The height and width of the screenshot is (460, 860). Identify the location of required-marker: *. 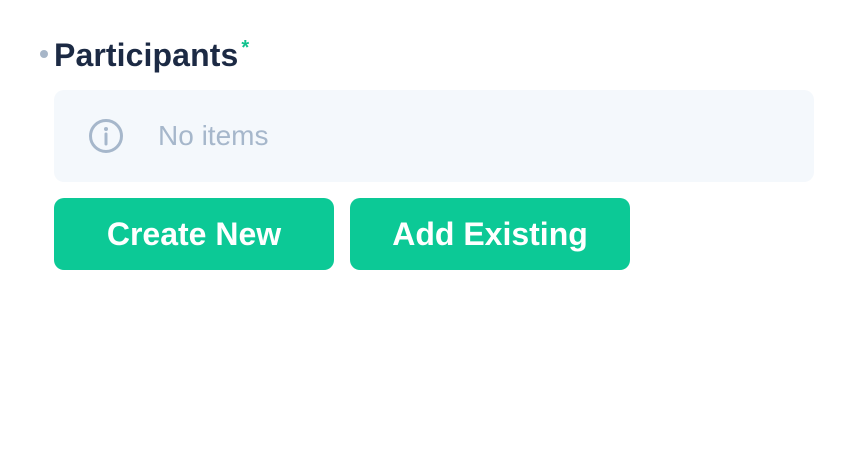
(245, 48).